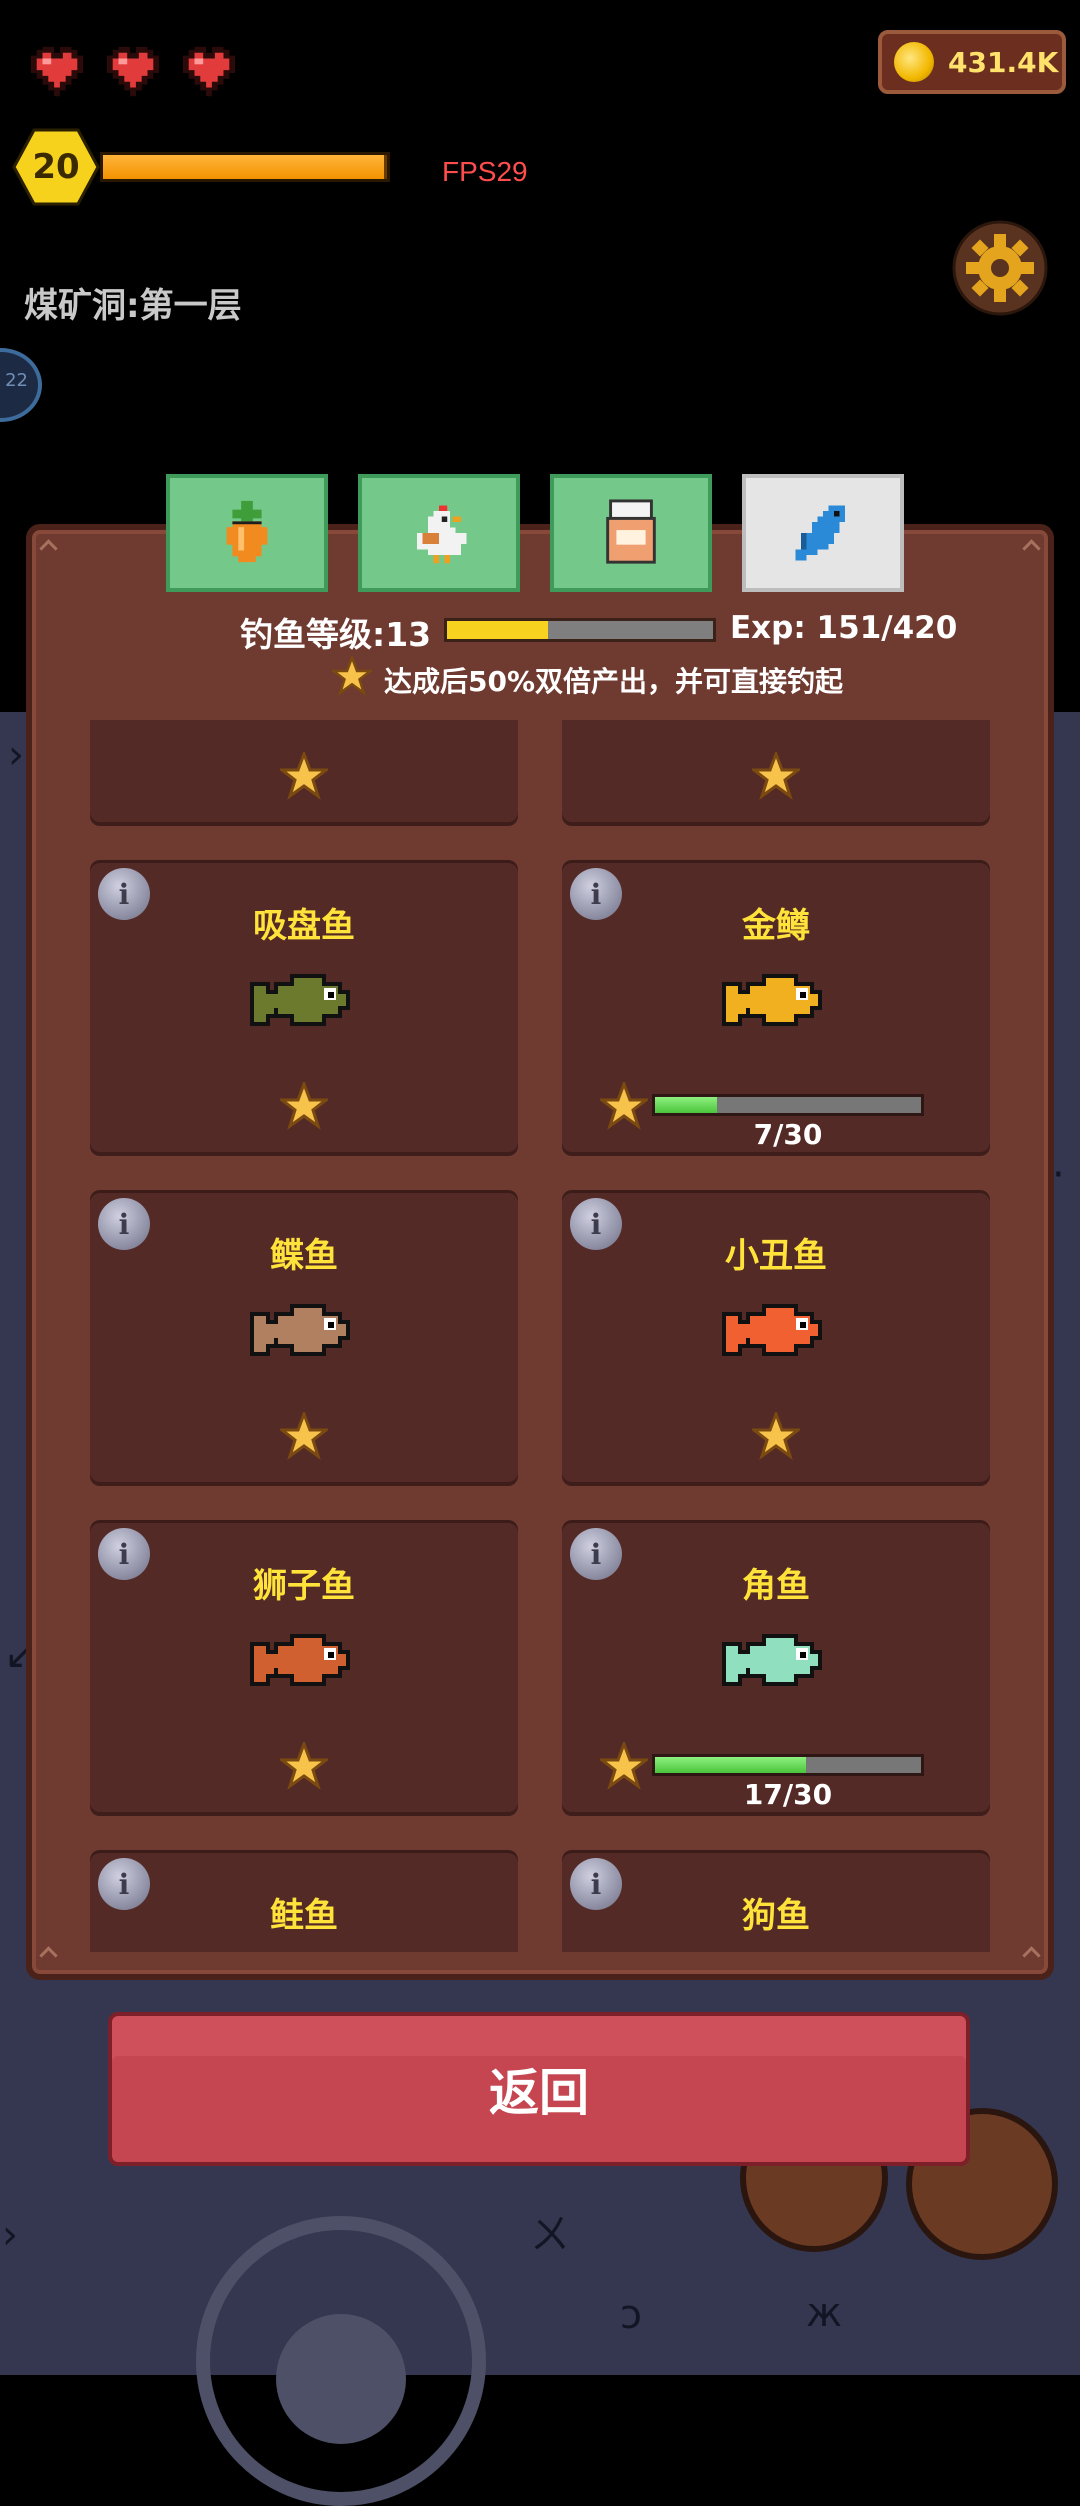 Image resolution: width=1080 pixels, height=2506 pixels. Describe the element at coordinates (631, 2315) in the screenshot. I see `ground-crack: ɔ` at that location.